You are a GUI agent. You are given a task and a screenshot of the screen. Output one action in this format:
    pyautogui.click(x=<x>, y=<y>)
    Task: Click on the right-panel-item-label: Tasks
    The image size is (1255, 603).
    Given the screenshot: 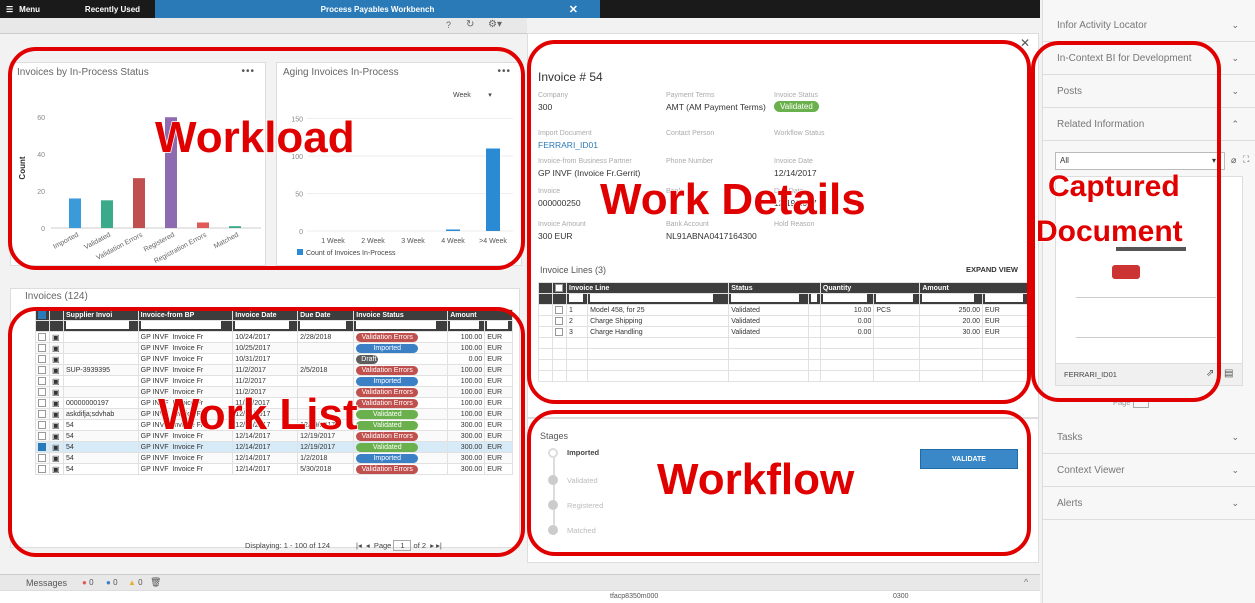 What is the action you would take?
    pyautogui.click(x=1070, y=437)
    